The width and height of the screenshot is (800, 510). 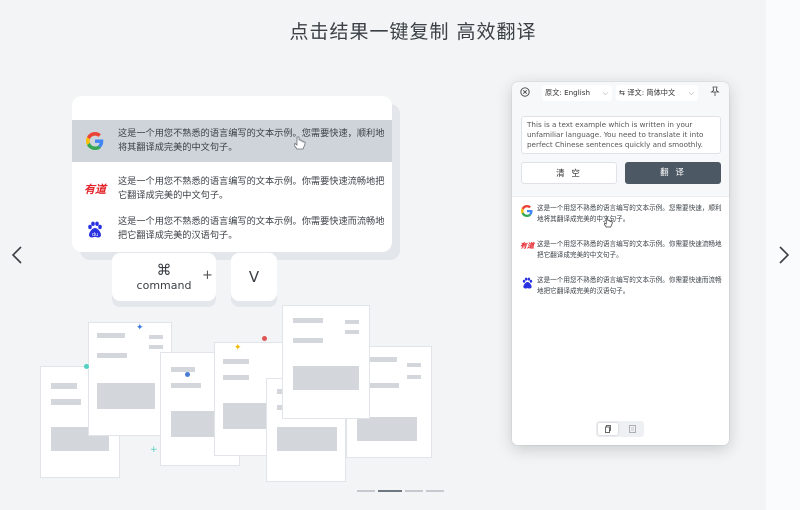 I want to click on copy-mode-button, so click(x=608, y=429).